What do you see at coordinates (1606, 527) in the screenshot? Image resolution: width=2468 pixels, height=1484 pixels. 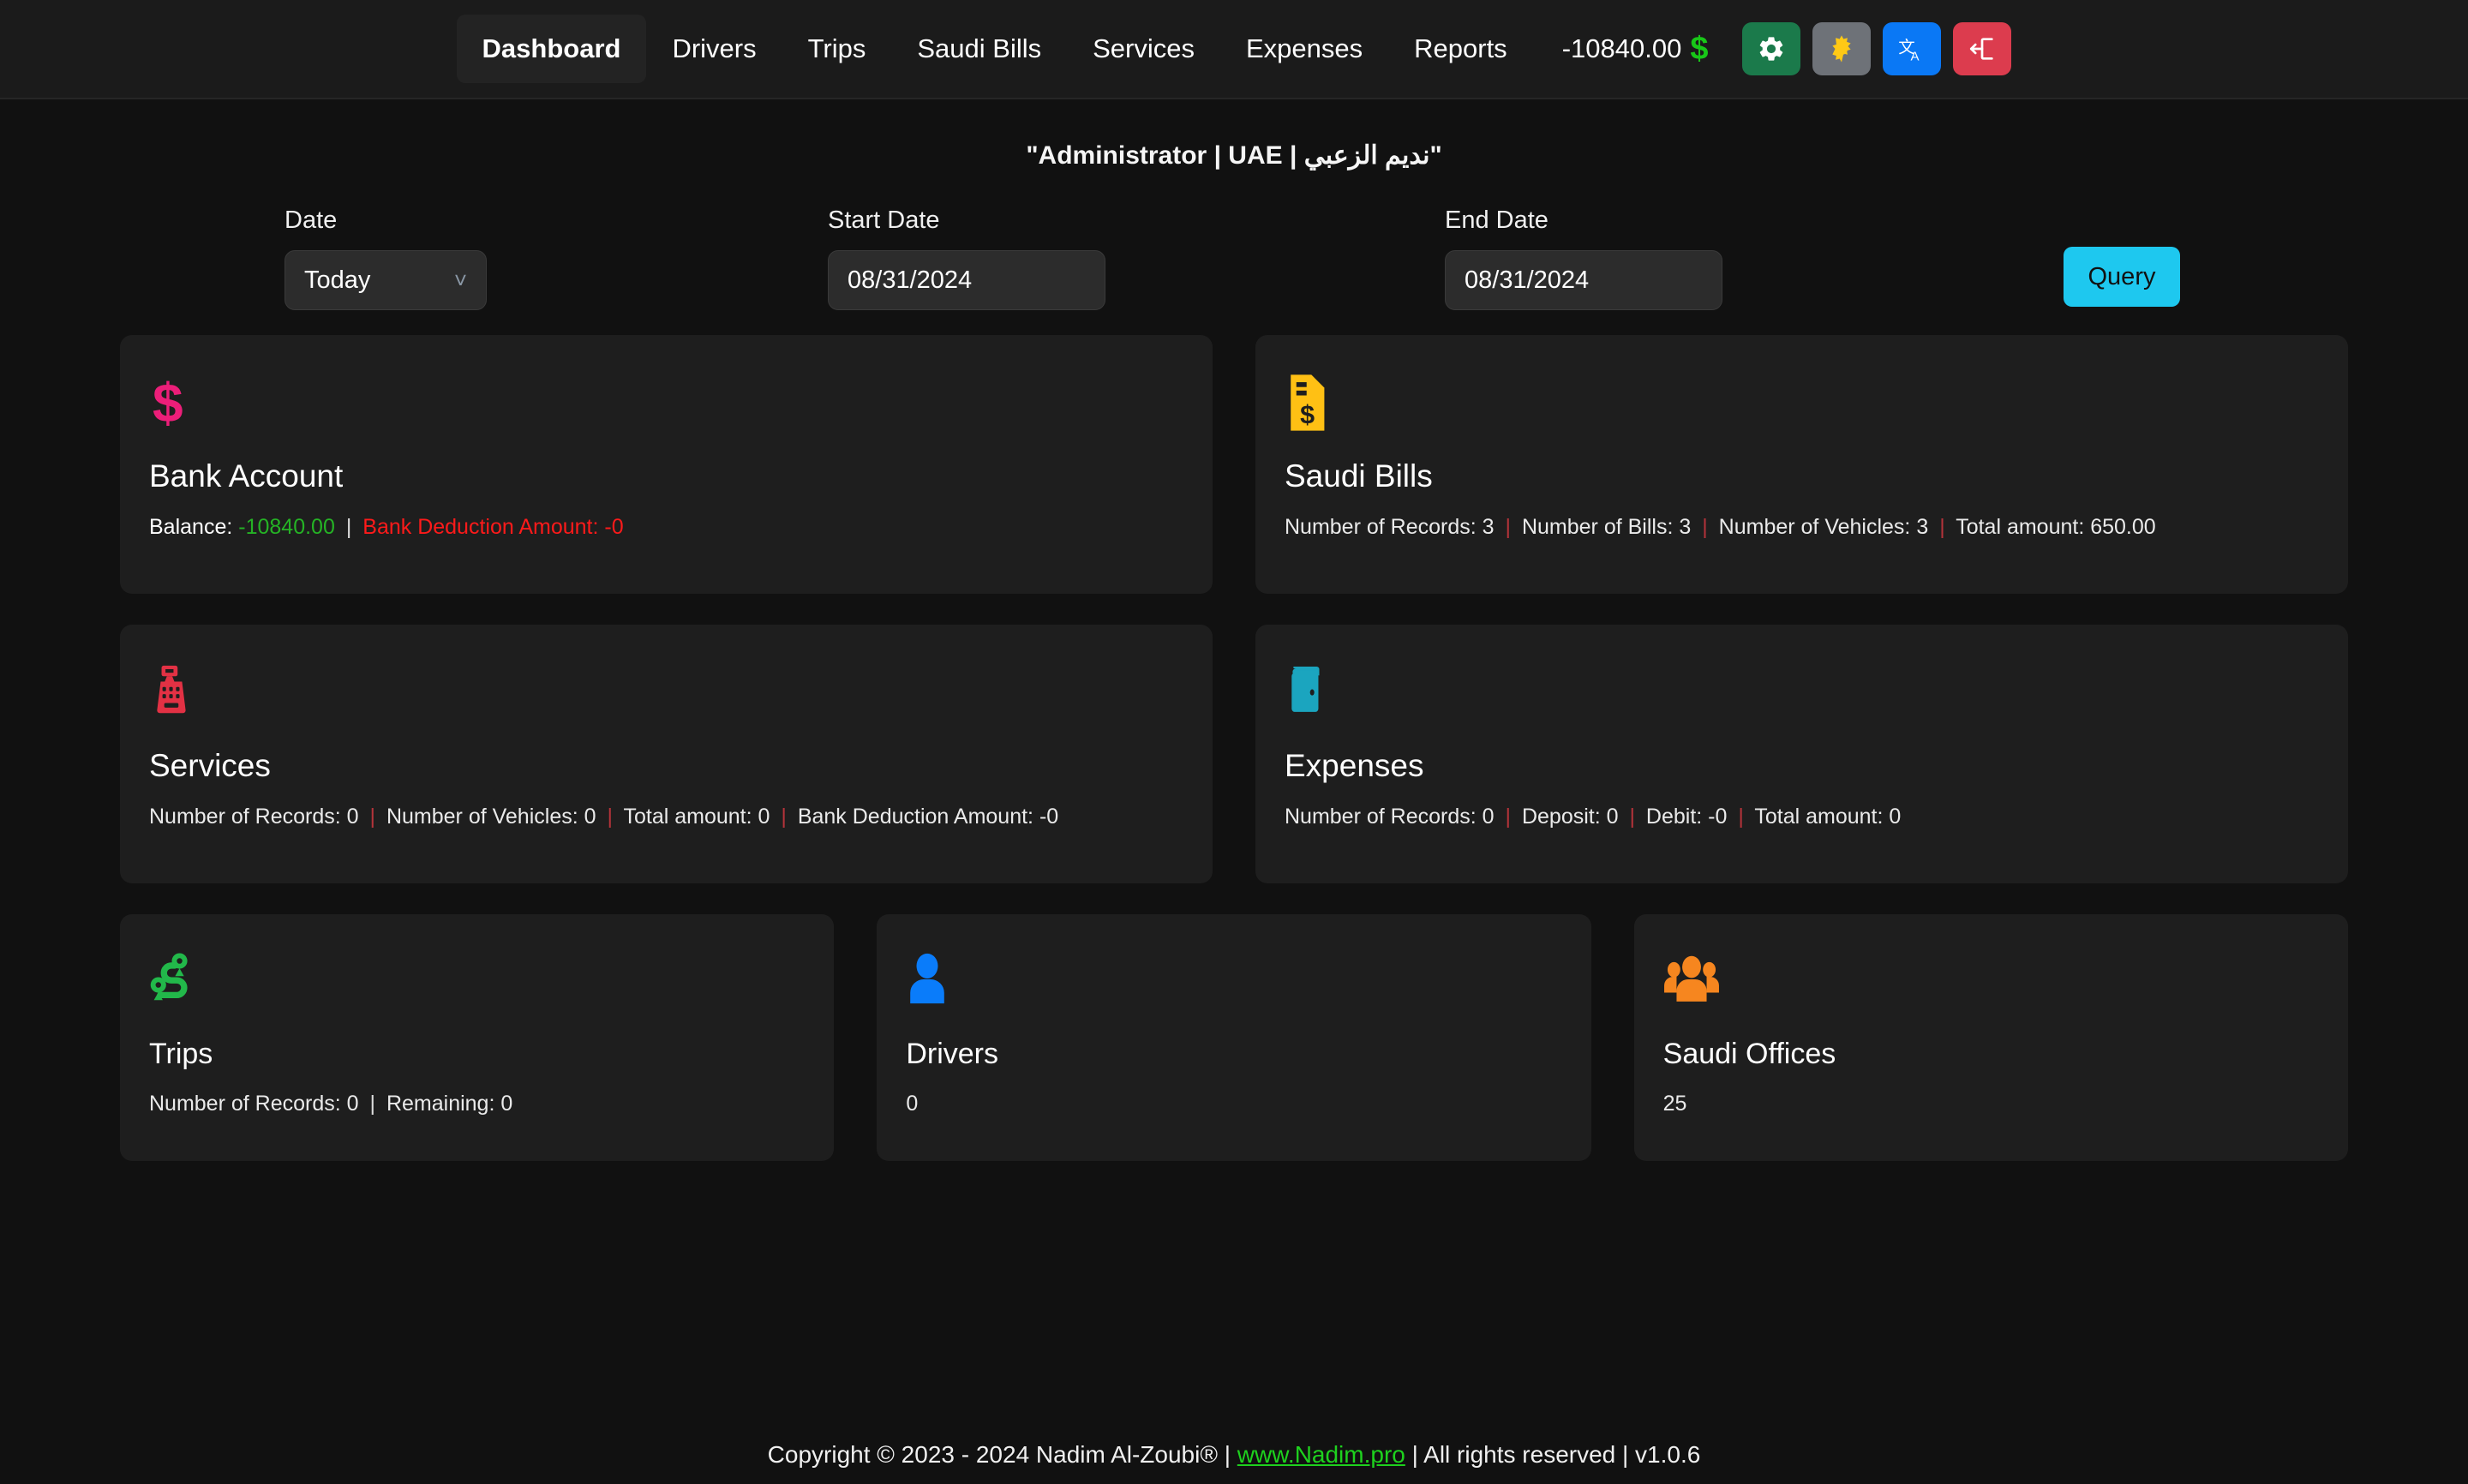 I see `stat-bills: Number of Bills: 3` at bounding box center [1606, 527].